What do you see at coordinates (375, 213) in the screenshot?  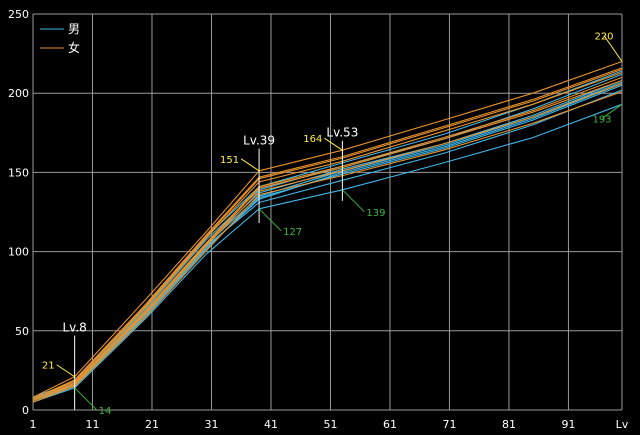 I see `annotation-label-min: 139` at bounding box center [375, 213].